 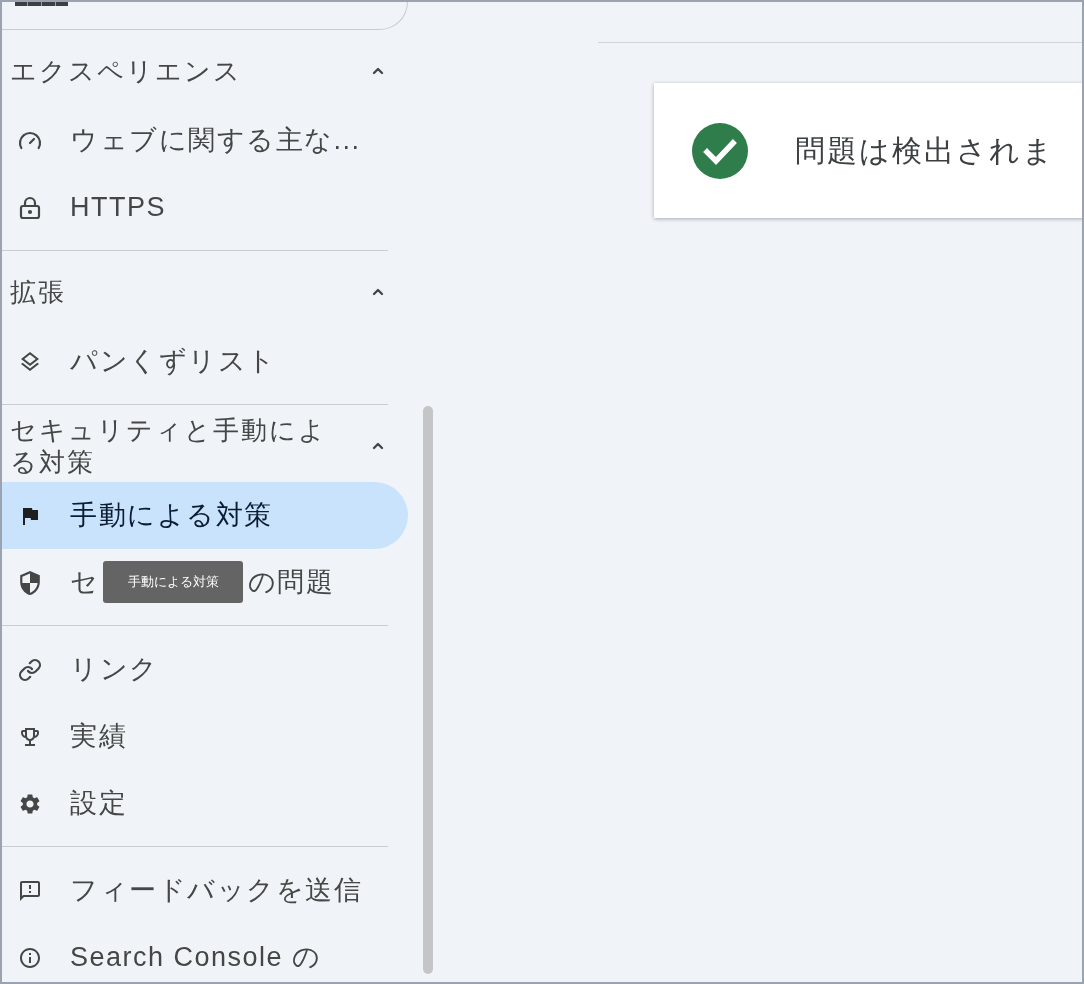 I want to click on nav-item: フィードバックを送信, so click(x=205, y=890).